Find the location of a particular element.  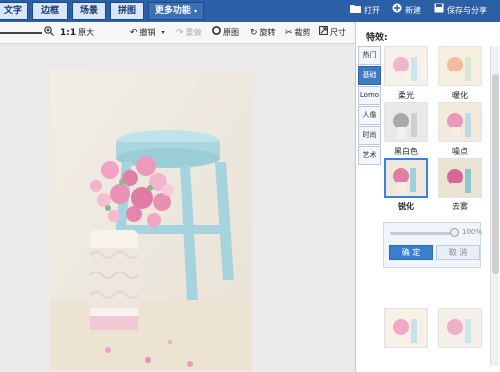

zoom-in-button is located at coordinates (50, 33).